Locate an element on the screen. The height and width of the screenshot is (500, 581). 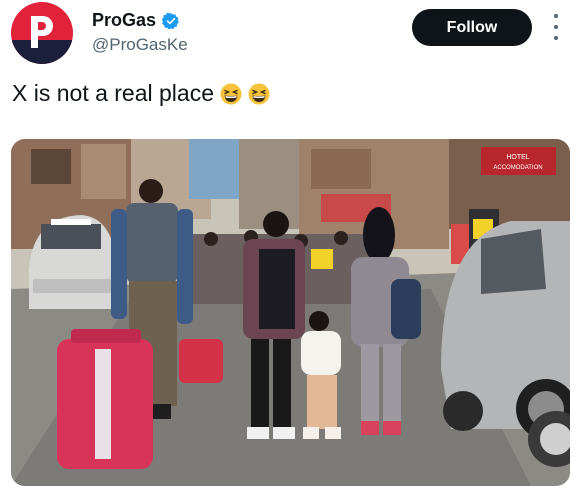
tweet-text-row: X is not a real place is located at coordinates (141, 93).